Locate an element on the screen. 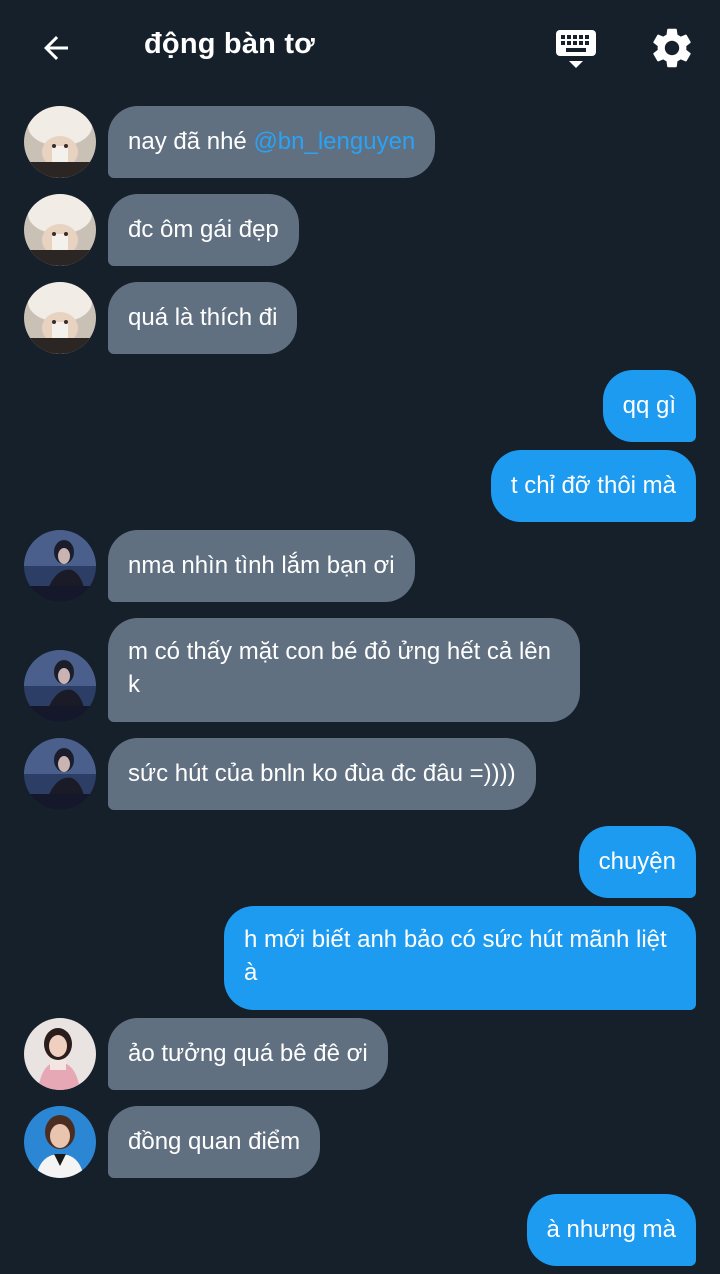 The width and height of the screenshot is (720, 1274). message-bubble: quá là thích đi is located at coordinates (203, 318).